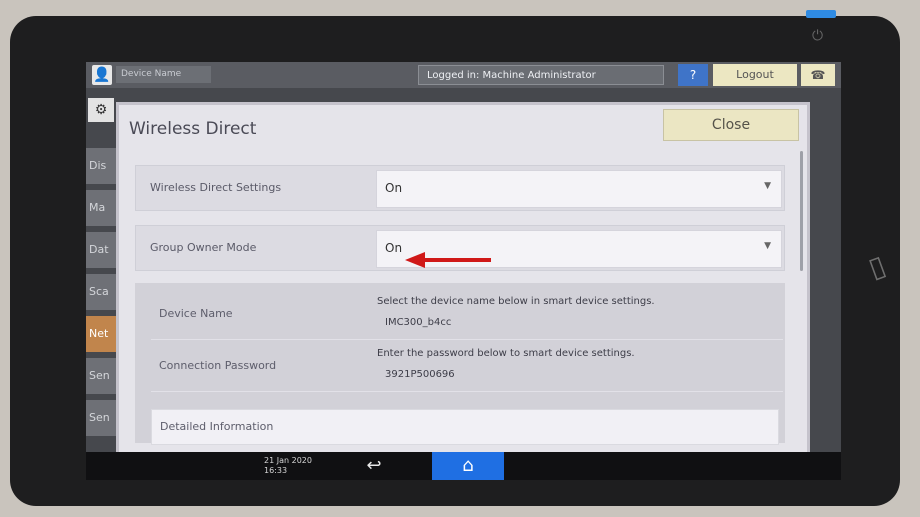 Image resolution: width=920 pixels, height=517 pixels. Describe the element at coordinates (102, 334) in the screenshot. I see `background-menu-item: Net` at that location.